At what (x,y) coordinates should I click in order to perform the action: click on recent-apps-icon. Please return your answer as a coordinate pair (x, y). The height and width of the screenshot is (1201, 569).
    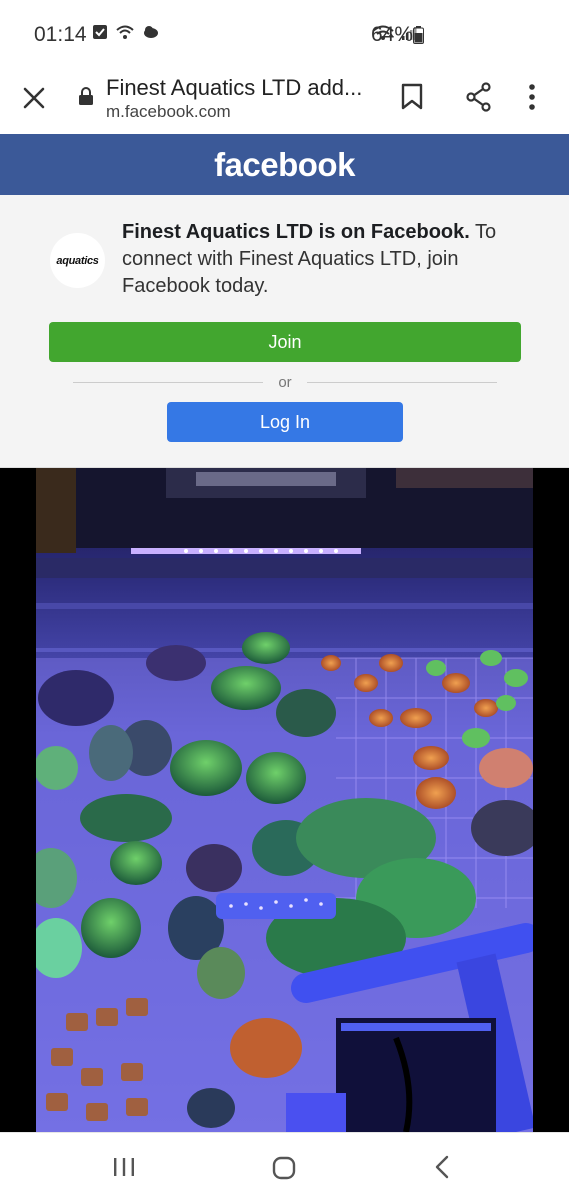
    Looking at the image, I should click on (124, 1167).